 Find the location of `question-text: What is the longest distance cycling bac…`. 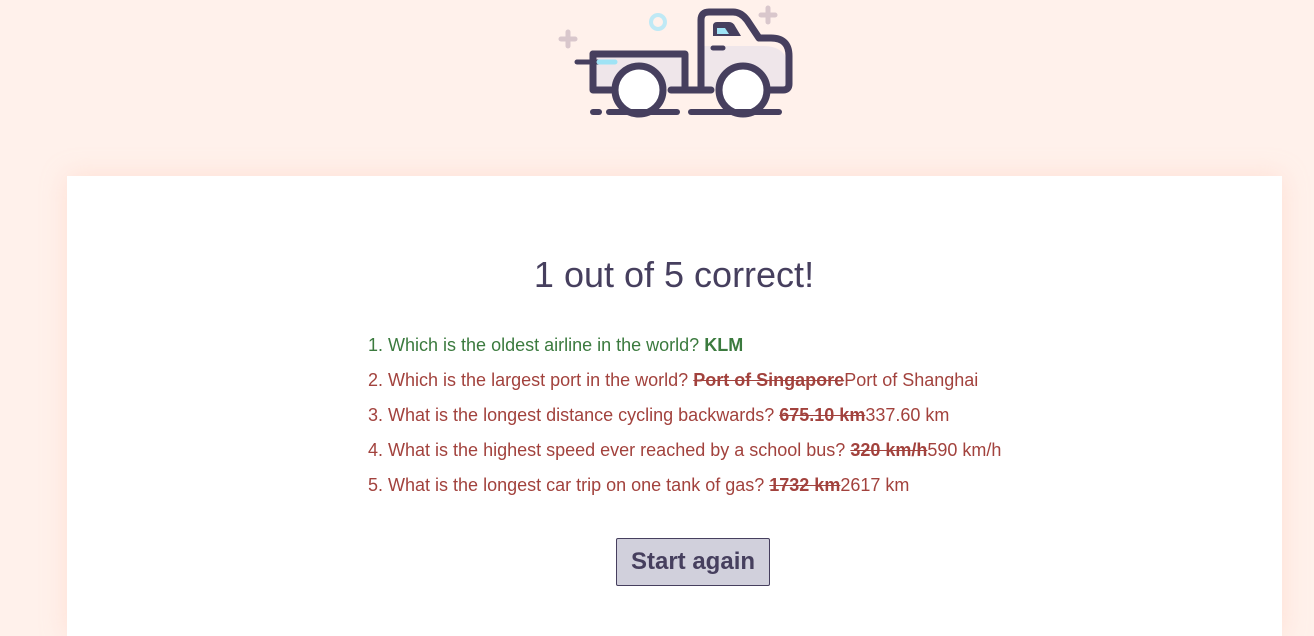

question-text: What is the longest distance cycling bac… is located at coordinates (581, 415).